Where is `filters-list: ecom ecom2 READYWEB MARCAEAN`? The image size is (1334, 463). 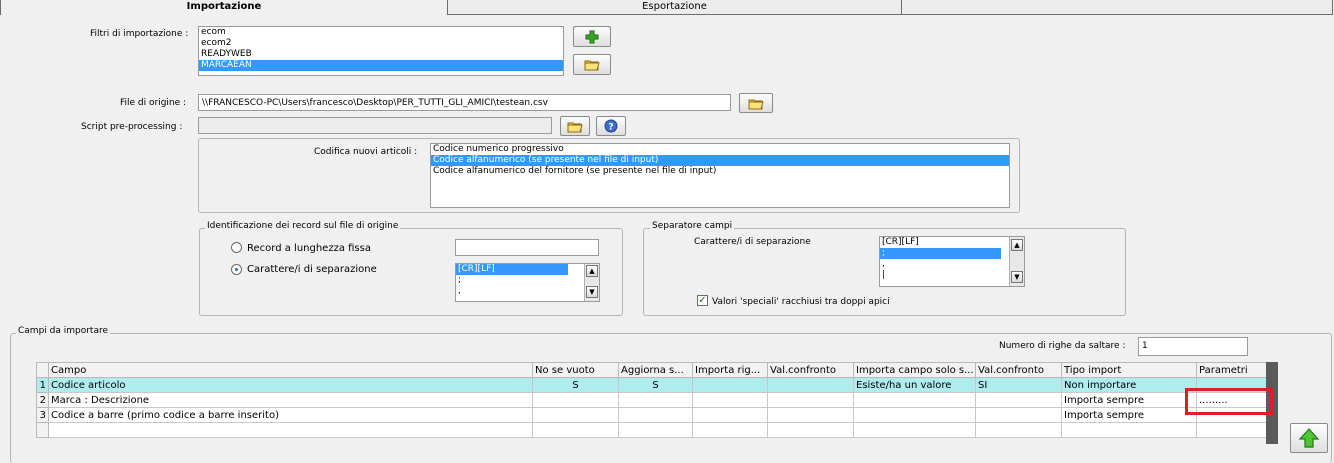 filters-list: ecom ecom2 READYWEB MARCAEAN is located at coordinates (381, 51).